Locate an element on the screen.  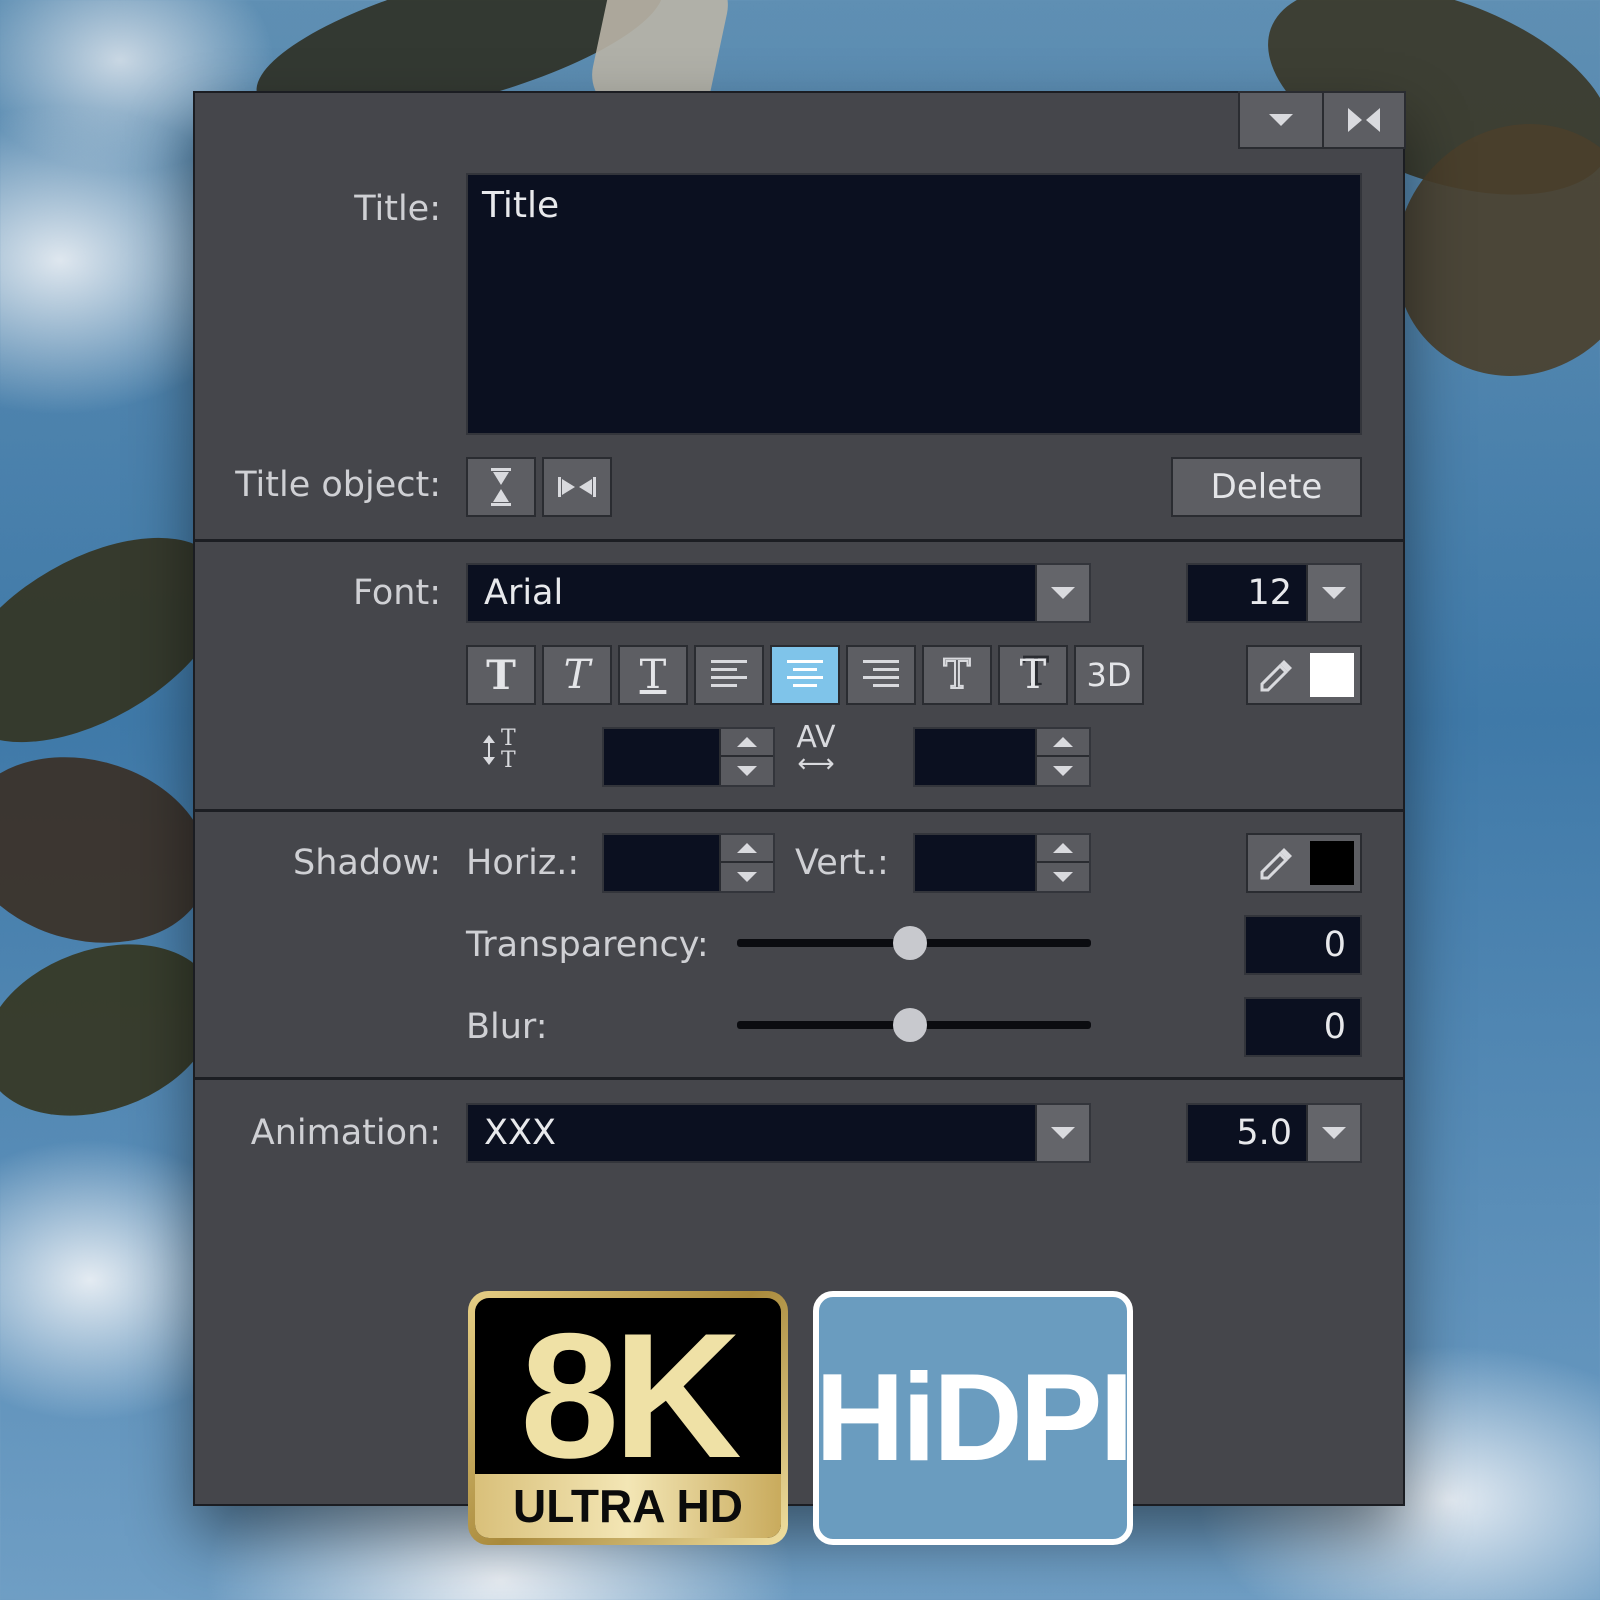
dock-toggle-icon is located at coordinates (1364, 120).